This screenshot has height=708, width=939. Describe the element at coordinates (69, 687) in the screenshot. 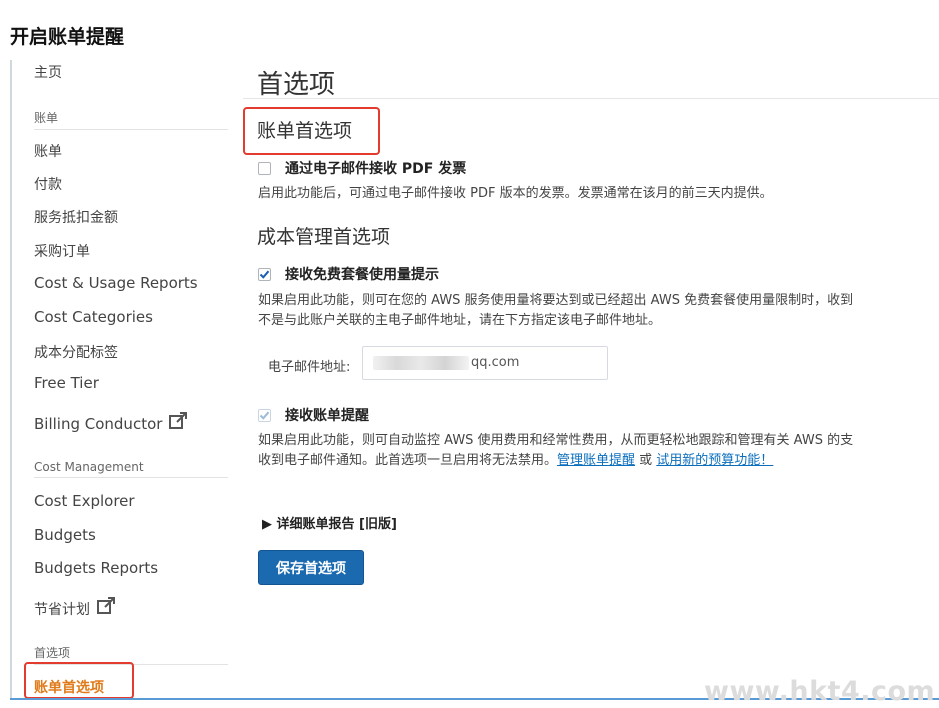

I see `sidebar-item-billing-preferences: 账单首选项` at that location.